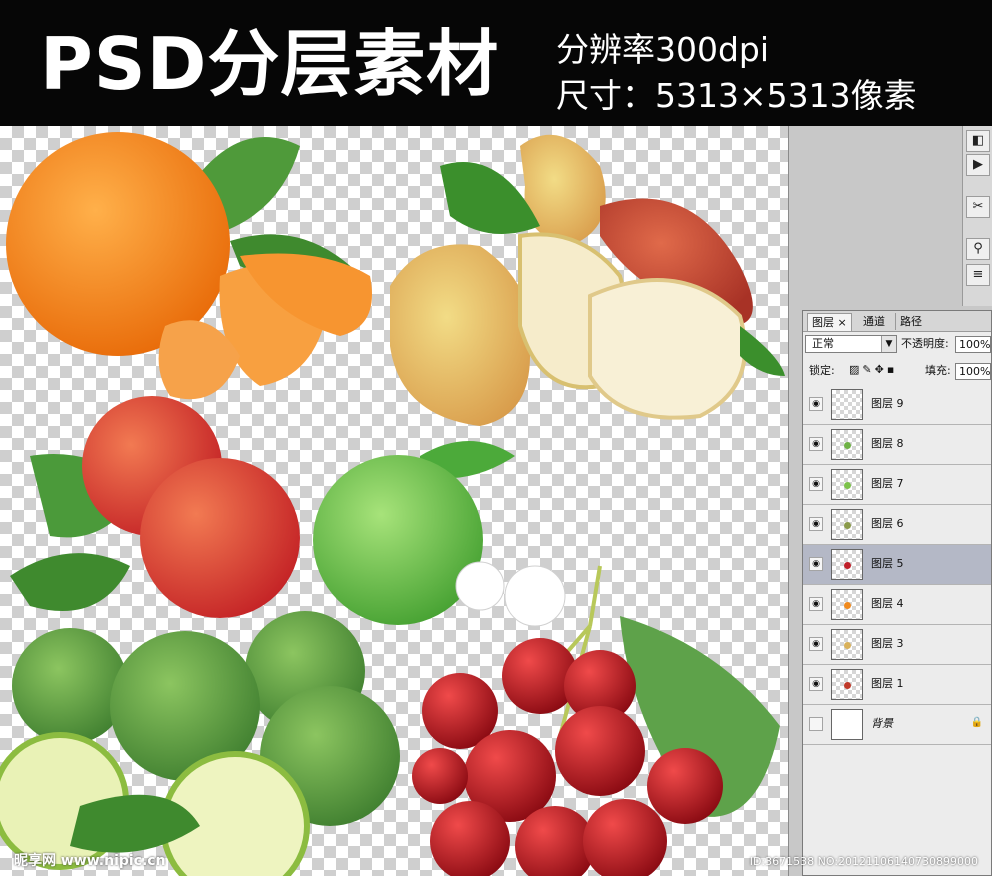  Describe the element at coordinates (978, 249) in the screenshot. I see `brushes-icon: ⚲` at that location.